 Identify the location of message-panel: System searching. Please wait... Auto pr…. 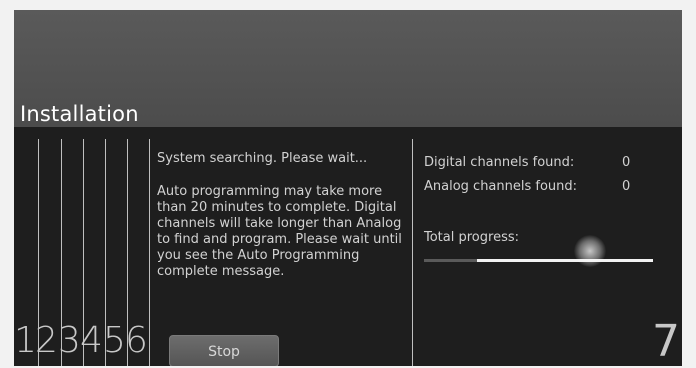
(283, 224).